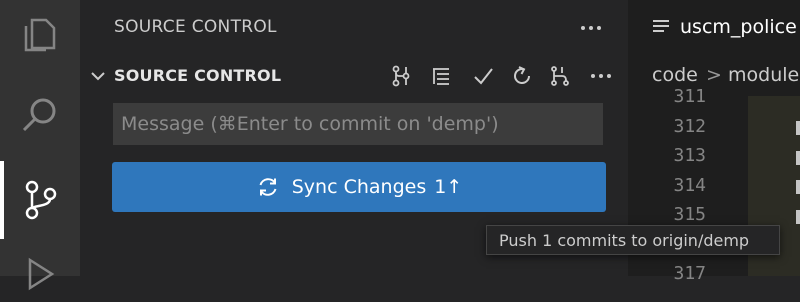 The image size is (800, 302). What do you see at coordinates (441, 76) in the screenshot?
I see `list-view-icon` at bounding box center [441, 76].